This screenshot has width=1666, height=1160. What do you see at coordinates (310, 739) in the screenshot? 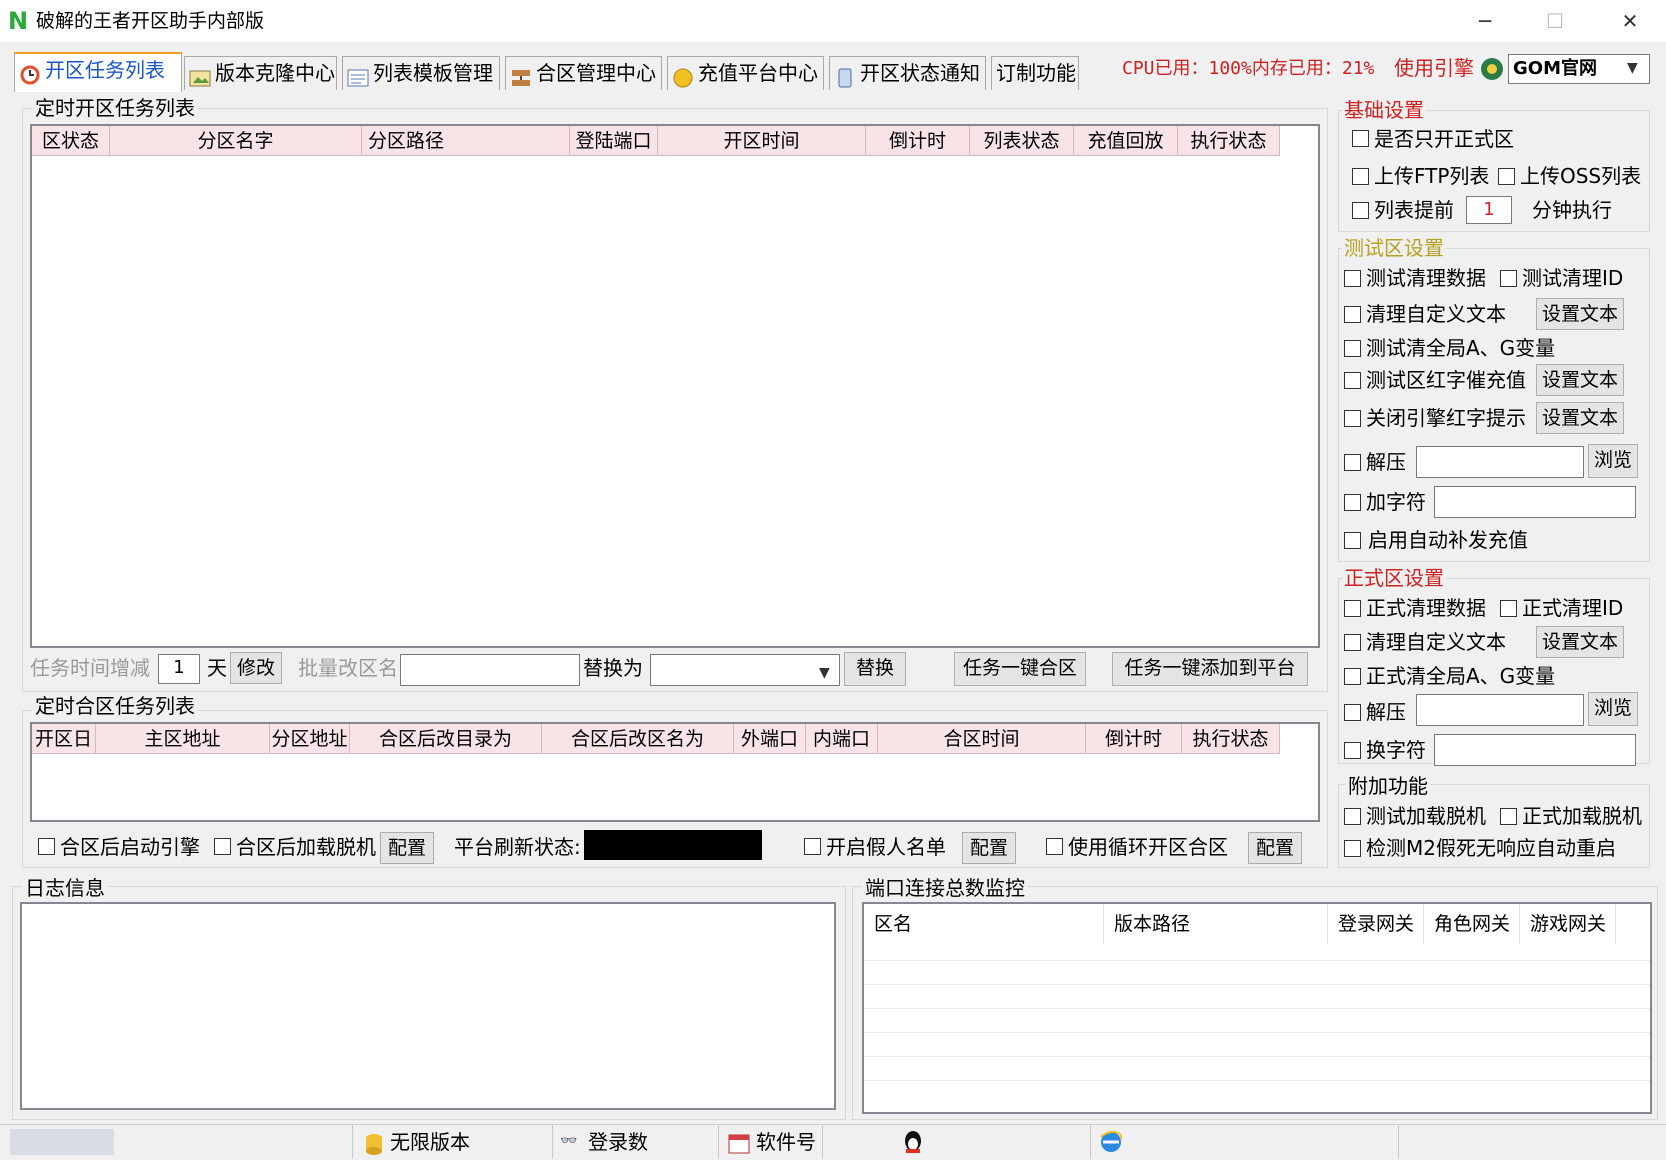
I see `col-sub-address: 分区地址` at bounding box center [310, 739].